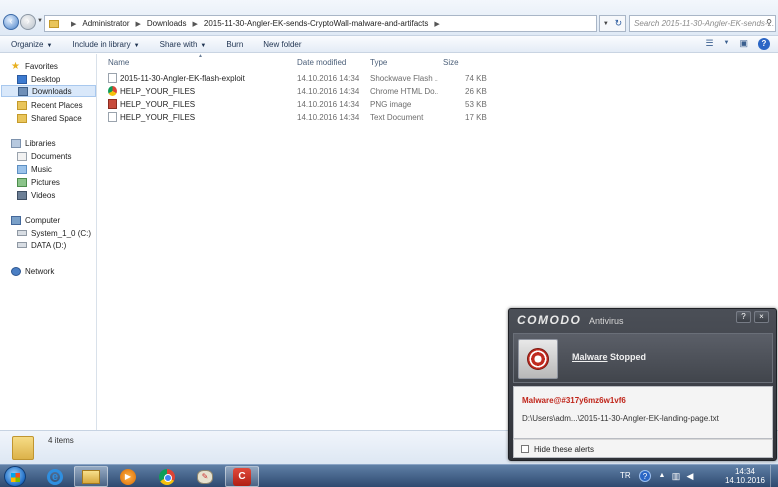  What do you see at coordinates (54, 23) in the screenshot?
I see `folder-icon` at bounding box center [54, 23].